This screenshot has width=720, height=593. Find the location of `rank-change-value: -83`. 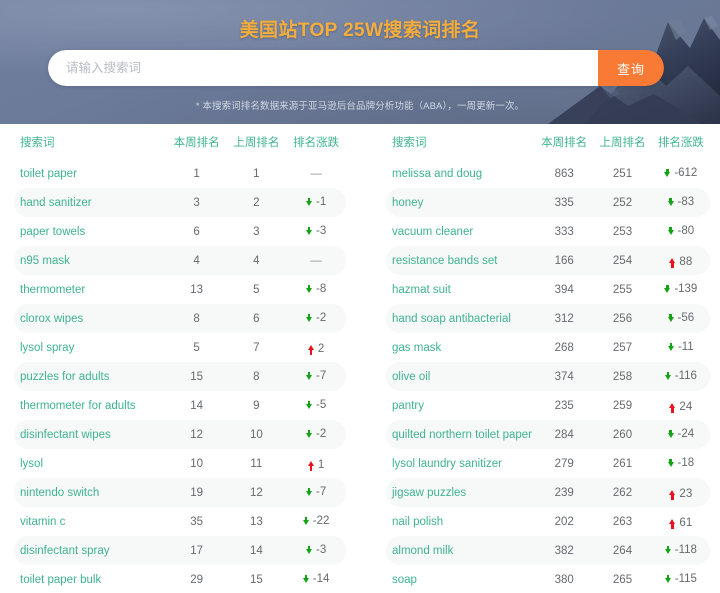

rank-change-value: -83 is located at coordinates (686, 202).